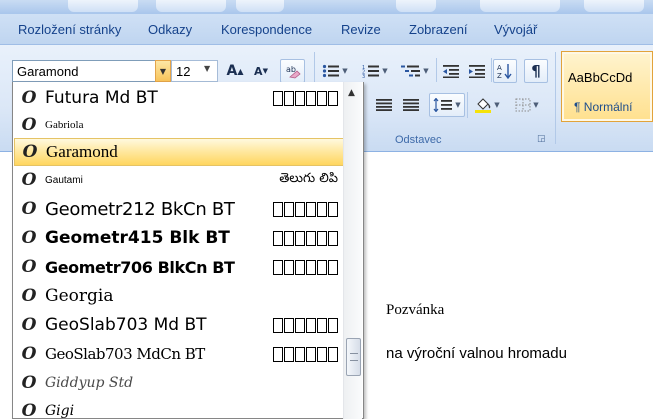 Image resolution: width=653 pixels, height=419 pixels. Describe the element at coordinates (194, 71) in the screenshot. I see `font-size-input: 12` at that location.